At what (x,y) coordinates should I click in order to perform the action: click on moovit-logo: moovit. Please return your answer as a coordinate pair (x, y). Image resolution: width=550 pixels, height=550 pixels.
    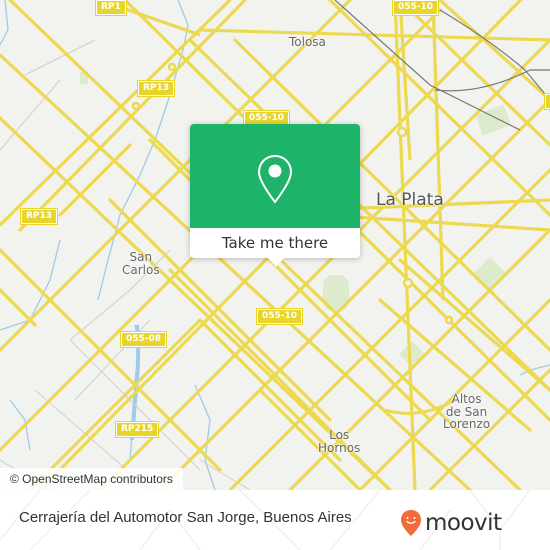
    Looking at the image, I should click on (451, 523).